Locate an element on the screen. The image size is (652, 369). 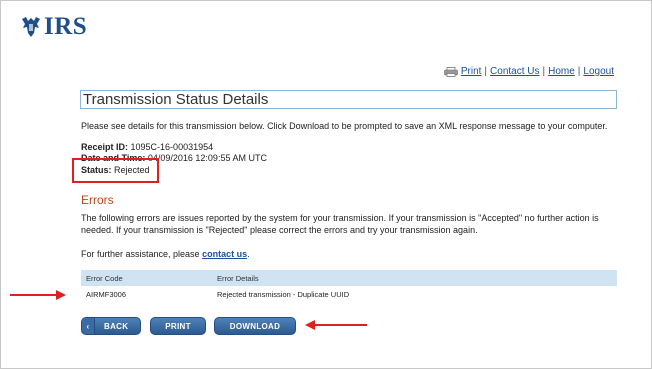
download-button: DOWNLOAD is located at coordinates (255, 326).